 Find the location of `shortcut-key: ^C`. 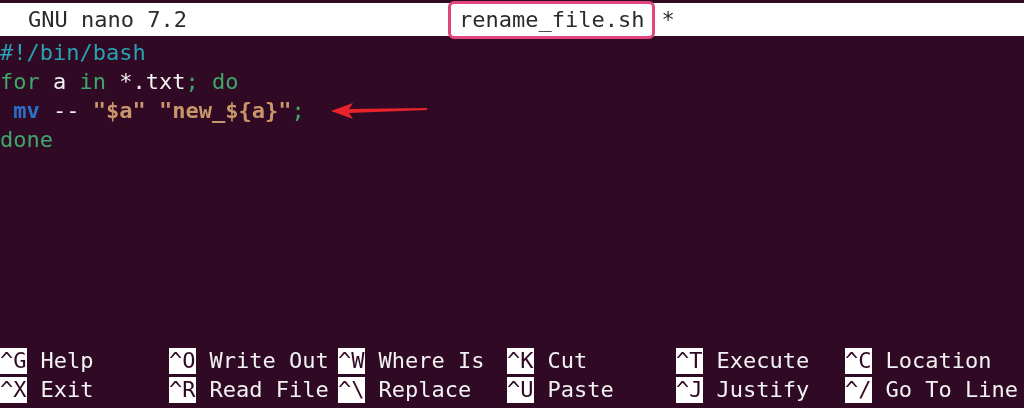

shortcut-key: ^C is located at coordinates (858, 360).